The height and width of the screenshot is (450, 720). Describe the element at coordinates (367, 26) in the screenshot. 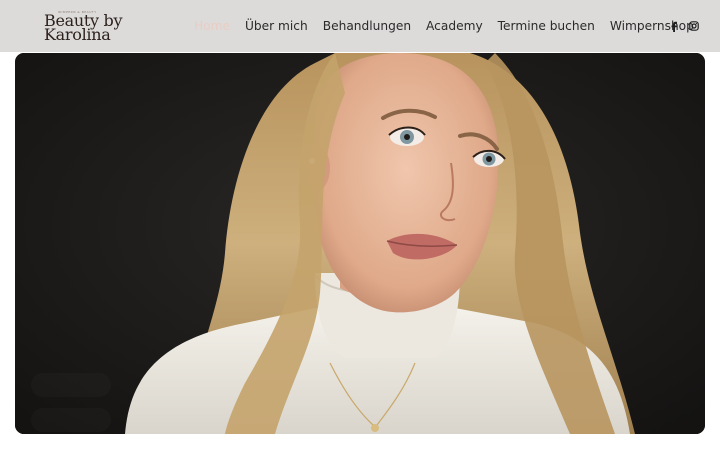

I see `nav-item-behandlungen: Behandlungen` at that location.